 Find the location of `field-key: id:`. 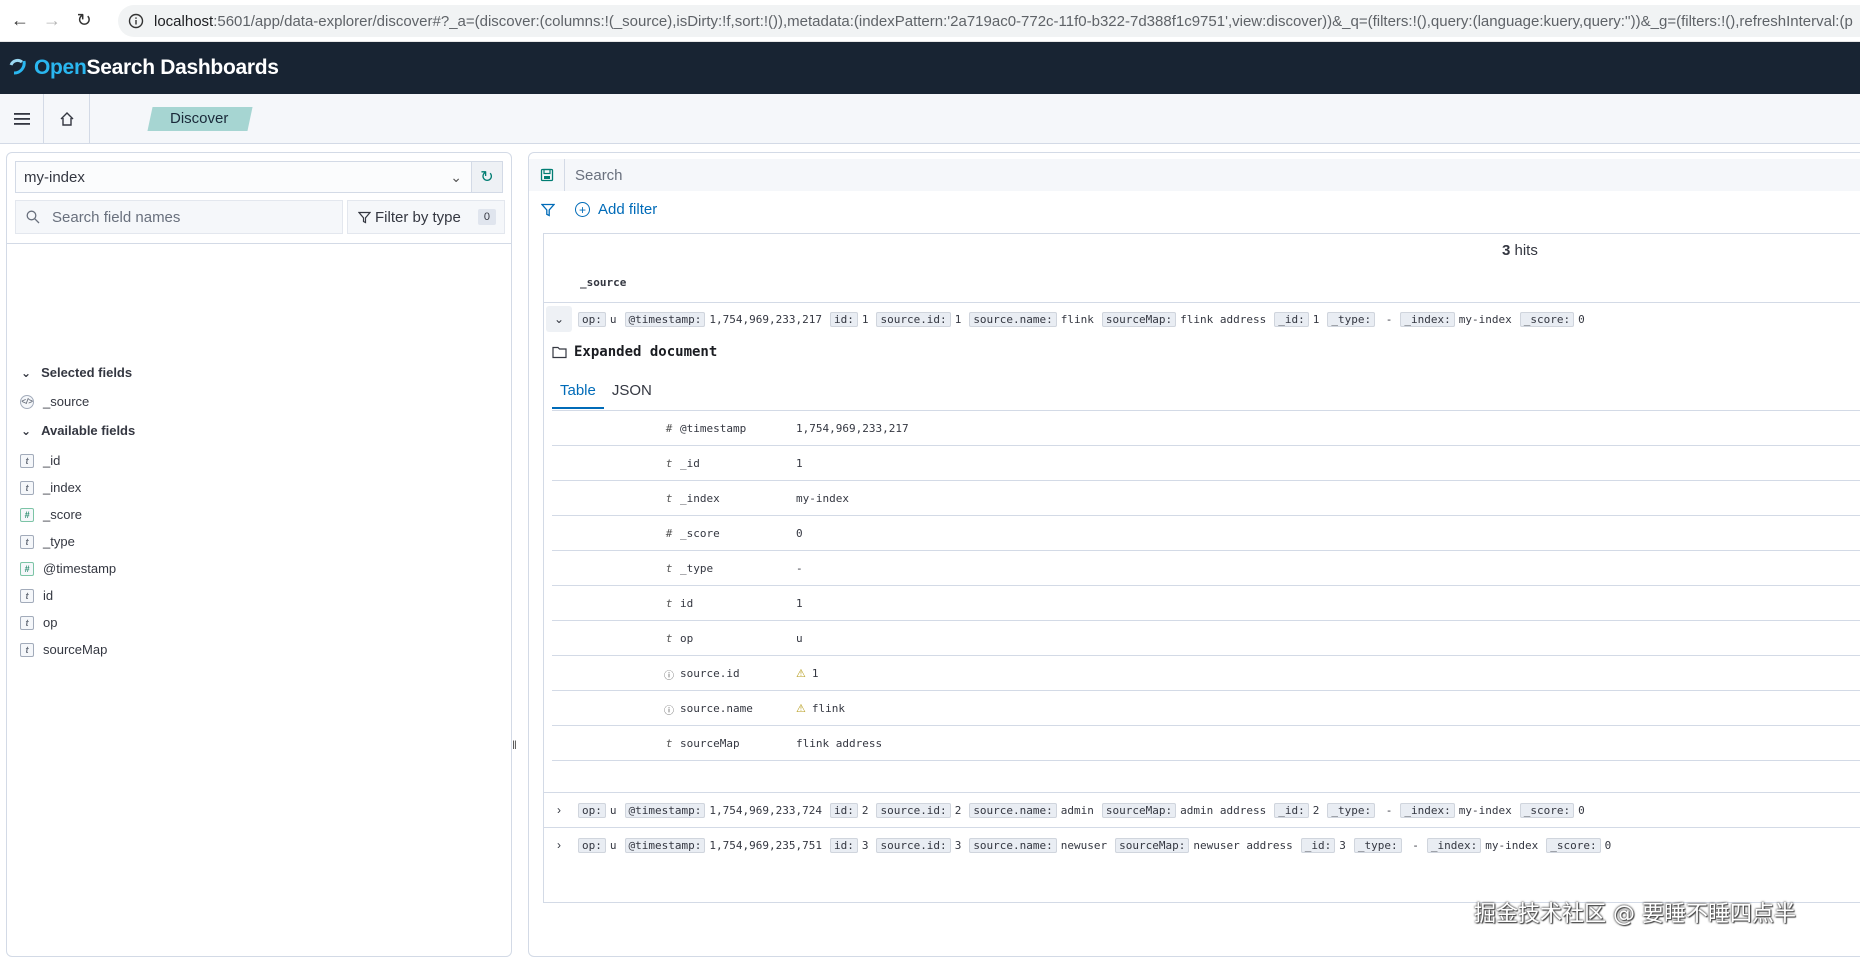

field-key: id: is located at coordinates (843, 845).